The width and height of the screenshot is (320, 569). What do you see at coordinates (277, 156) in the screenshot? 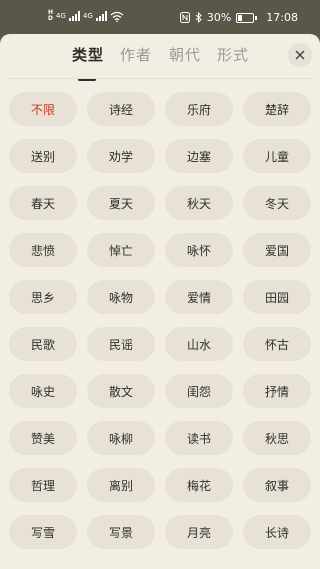
I see `category-chip: 儿童` at bounding box center [277, 156].